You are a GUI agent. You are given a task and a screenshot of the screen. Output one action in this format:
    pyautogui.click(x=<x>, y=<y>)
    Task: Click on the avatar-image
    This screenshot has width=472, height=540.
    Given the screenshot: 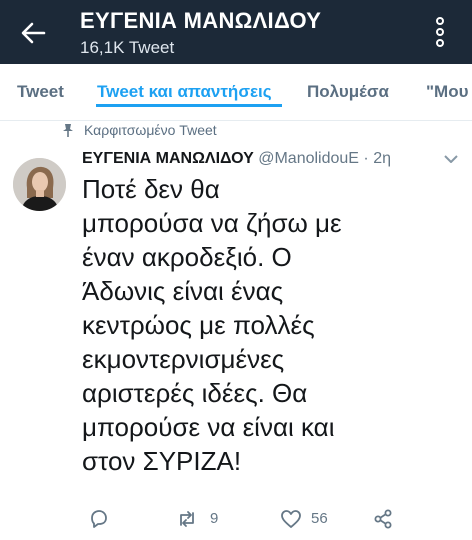 What is the action you would take?
    pyautogui.click(x=39, y=184)
    